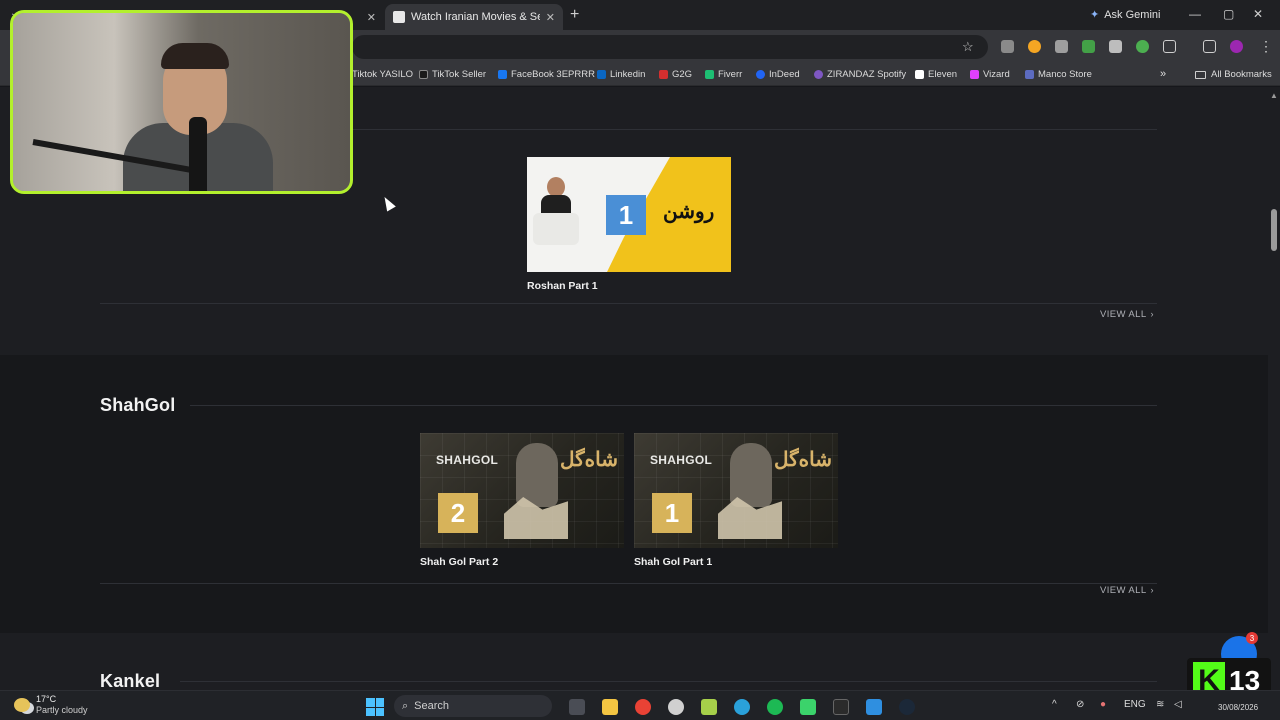 Image resolution: width=1280 pixels, height=720 pixels. I want to click on shield-icon, so click(1061, 46).